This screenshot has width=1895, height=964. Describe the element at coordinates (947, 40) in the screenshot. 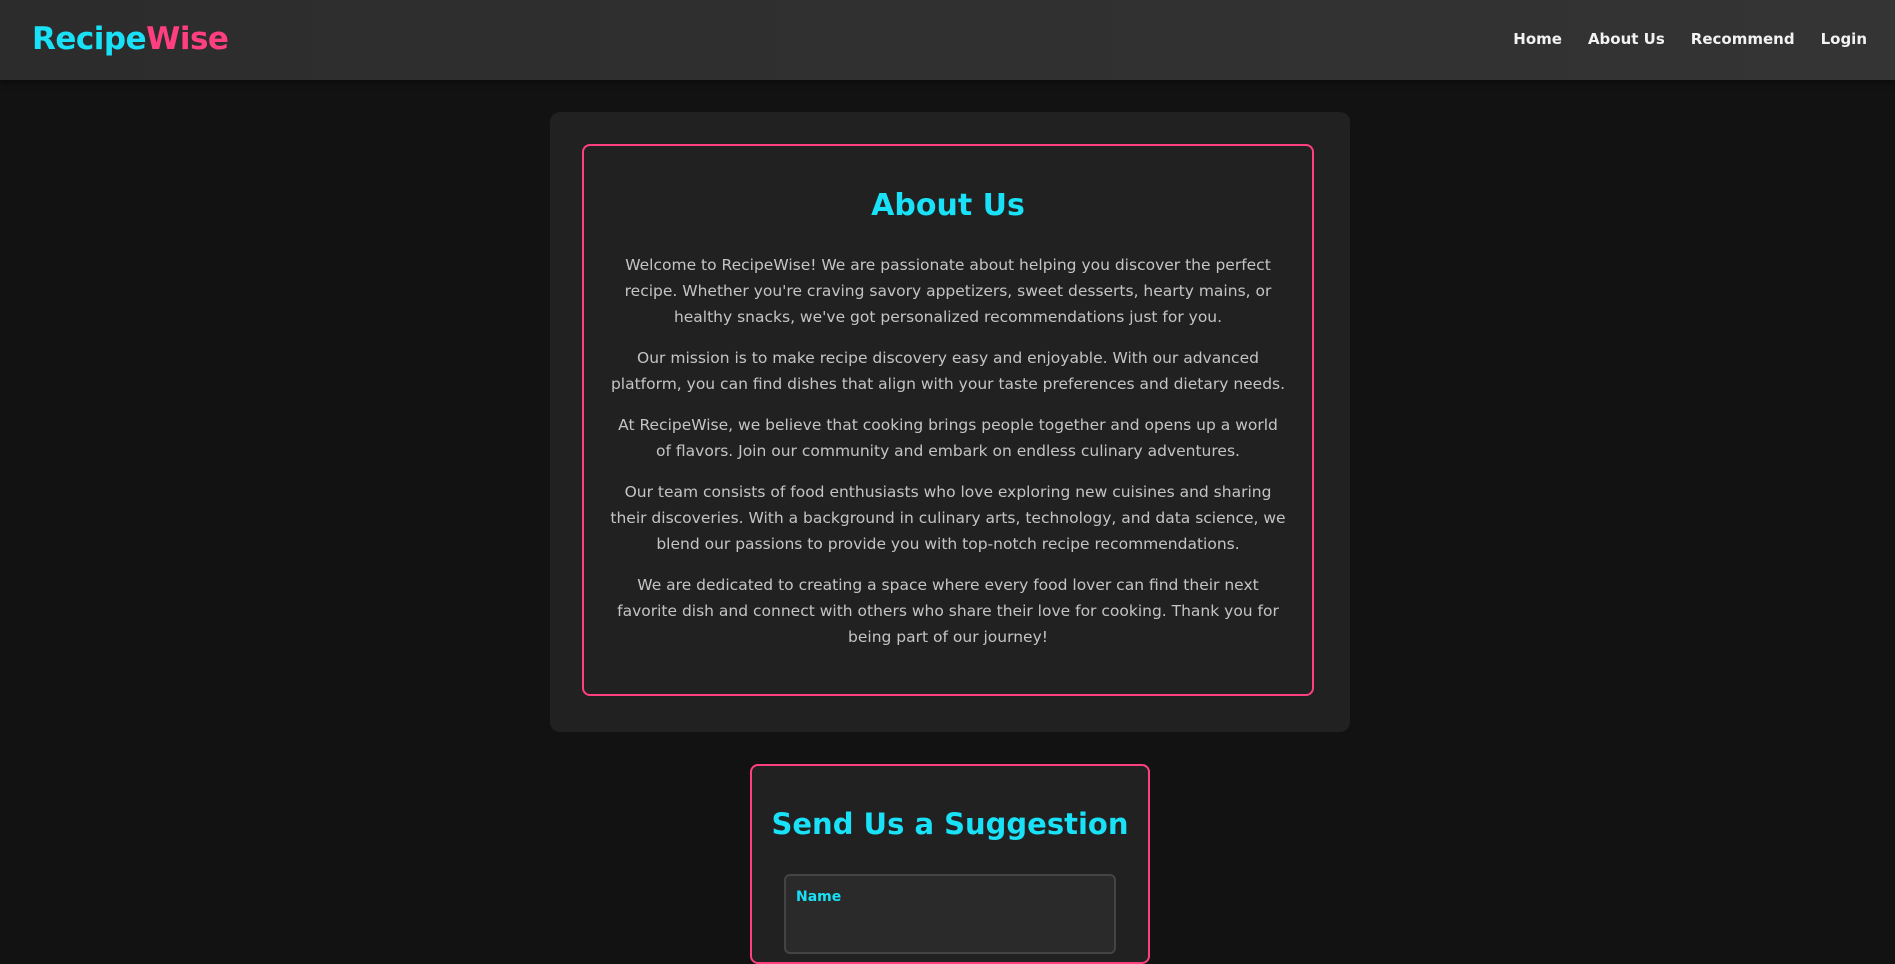

I see `navbar: RecipeWise Home About Us Recommend Login` at that location.